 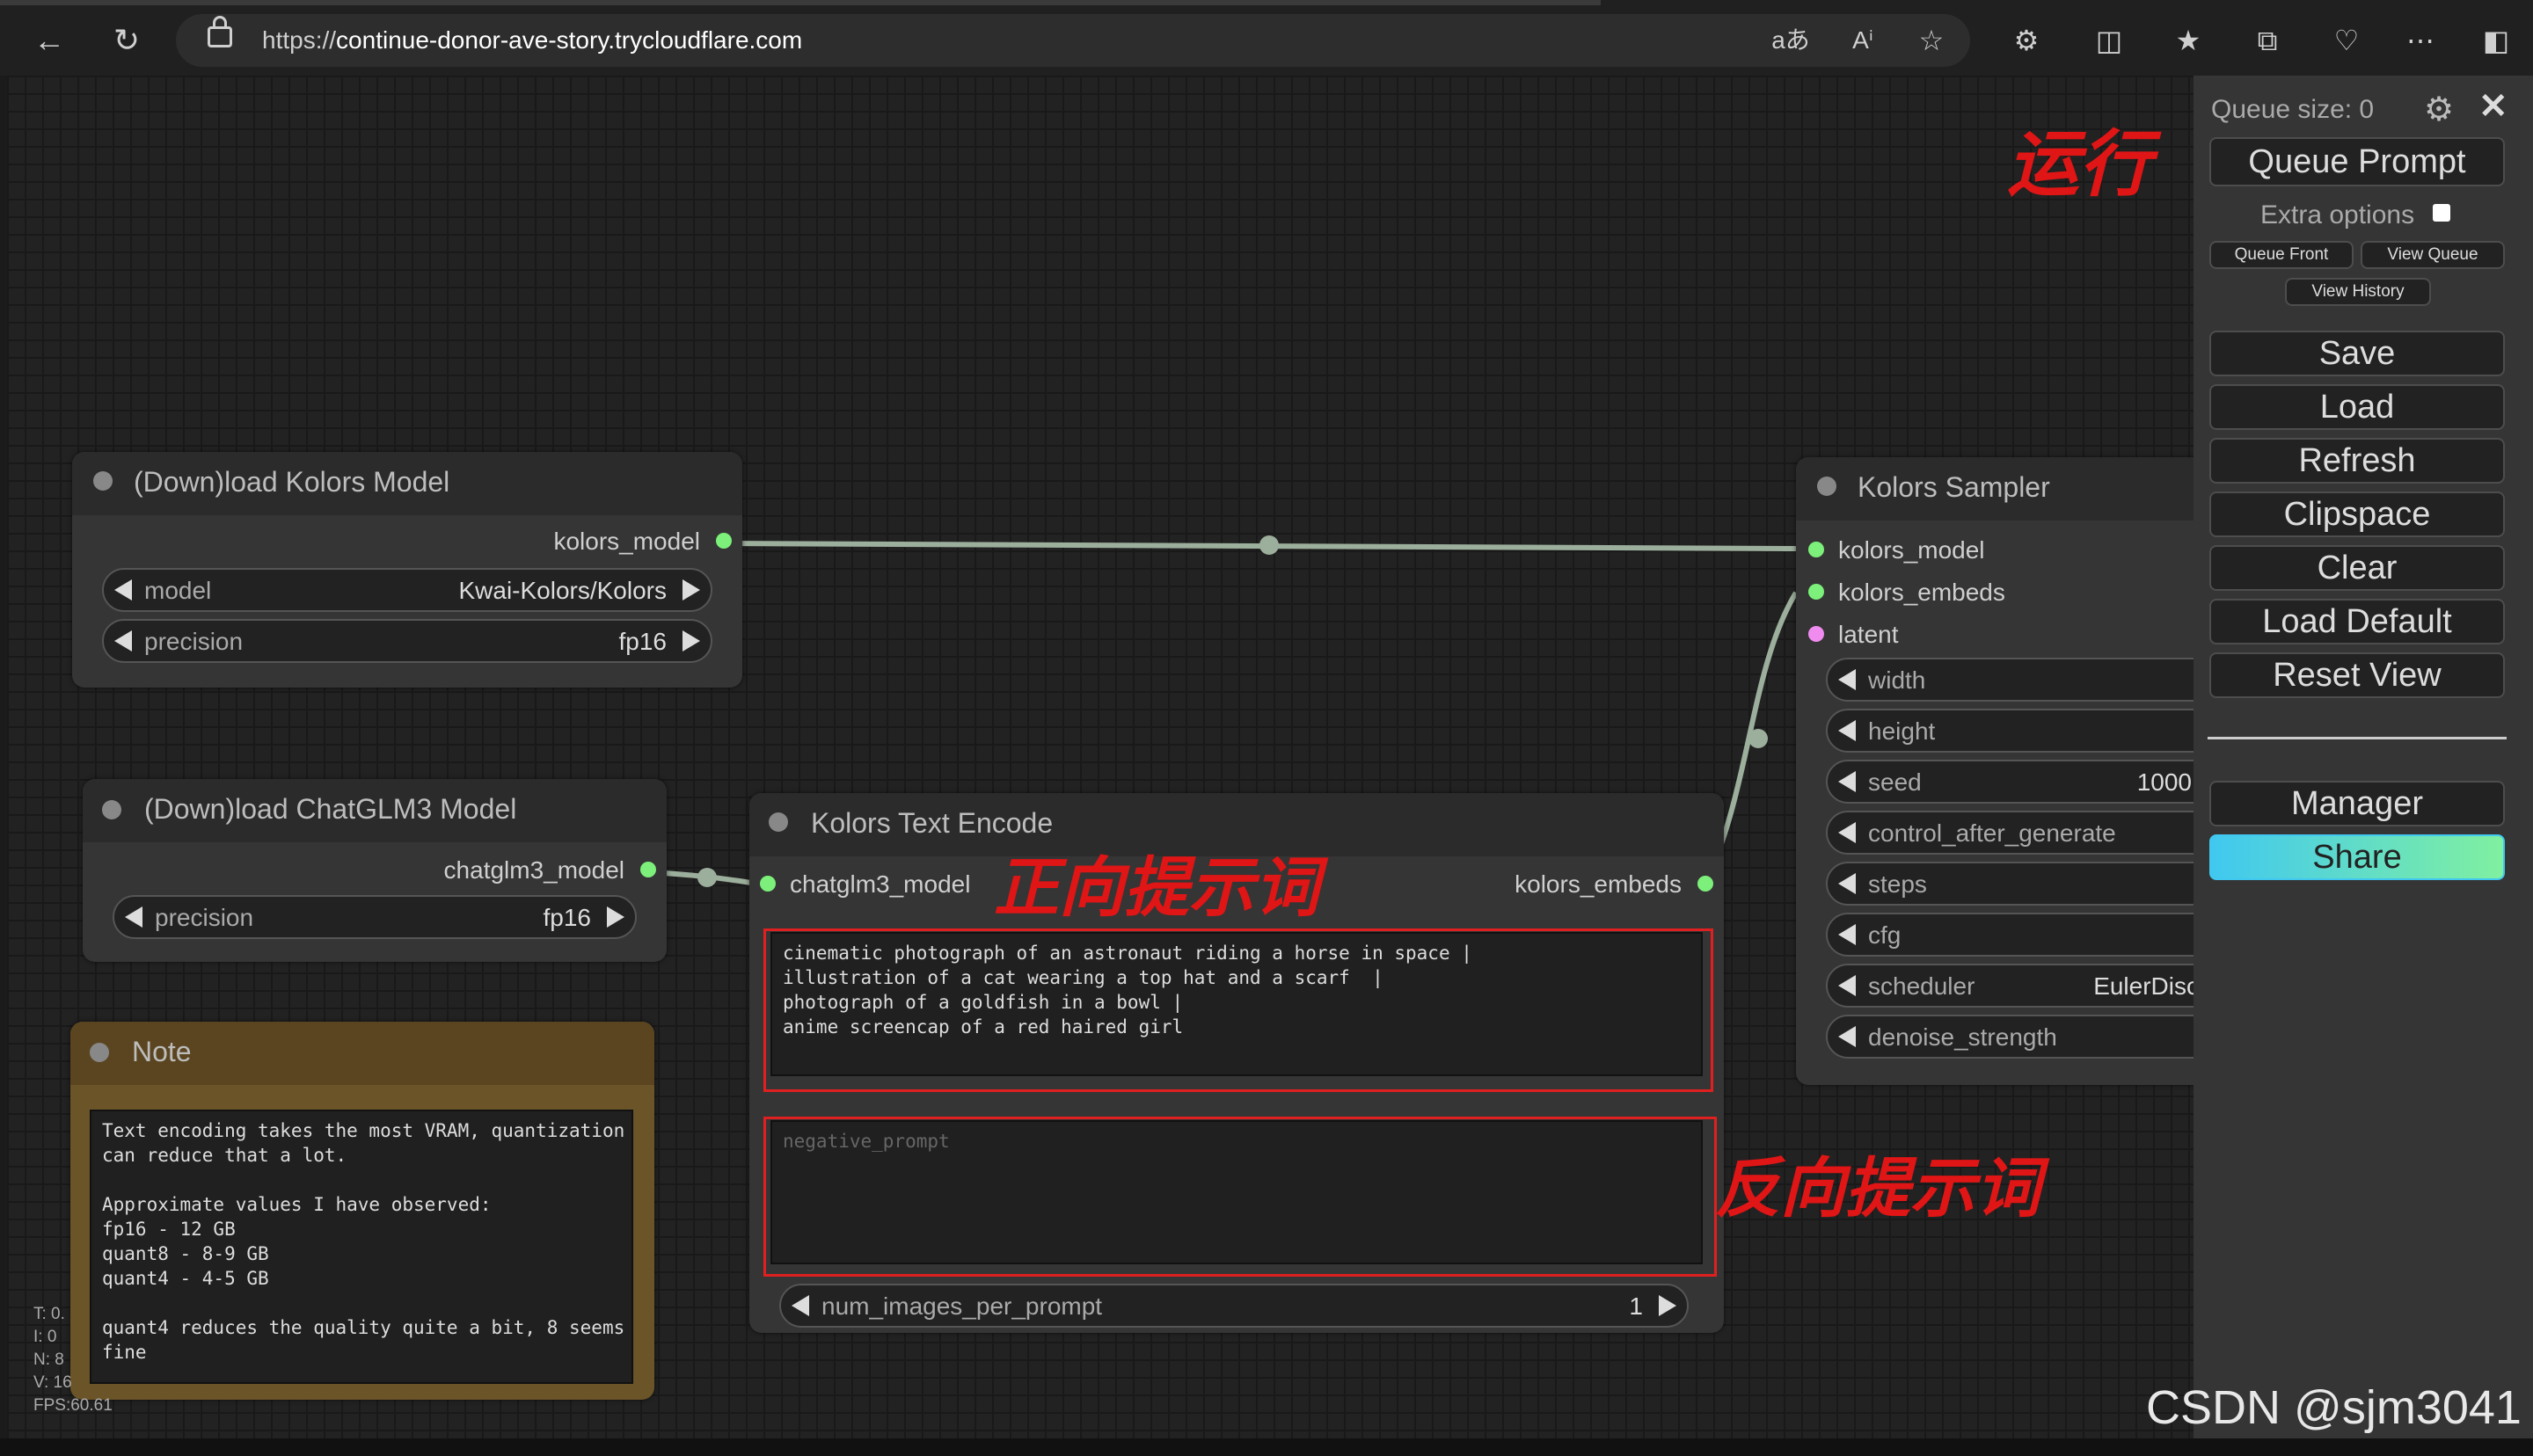 I want to click on input-label: kolors_model, so click(x=1911, y=550).